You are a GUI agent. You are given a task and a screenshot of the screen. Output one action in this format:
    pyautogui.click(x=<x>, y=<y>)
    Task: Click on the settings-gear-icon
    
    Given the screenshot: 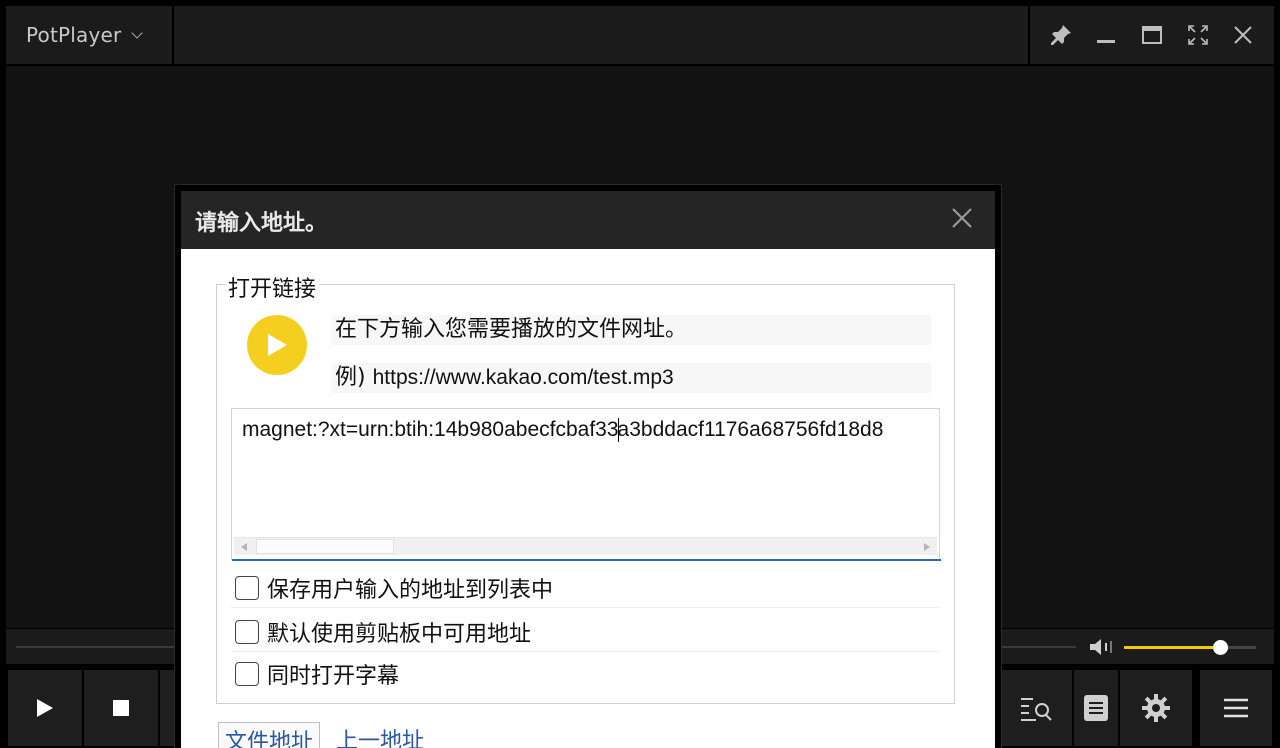 What is the action you would take?
    pyautogui.click(x=1156, y=708)
    